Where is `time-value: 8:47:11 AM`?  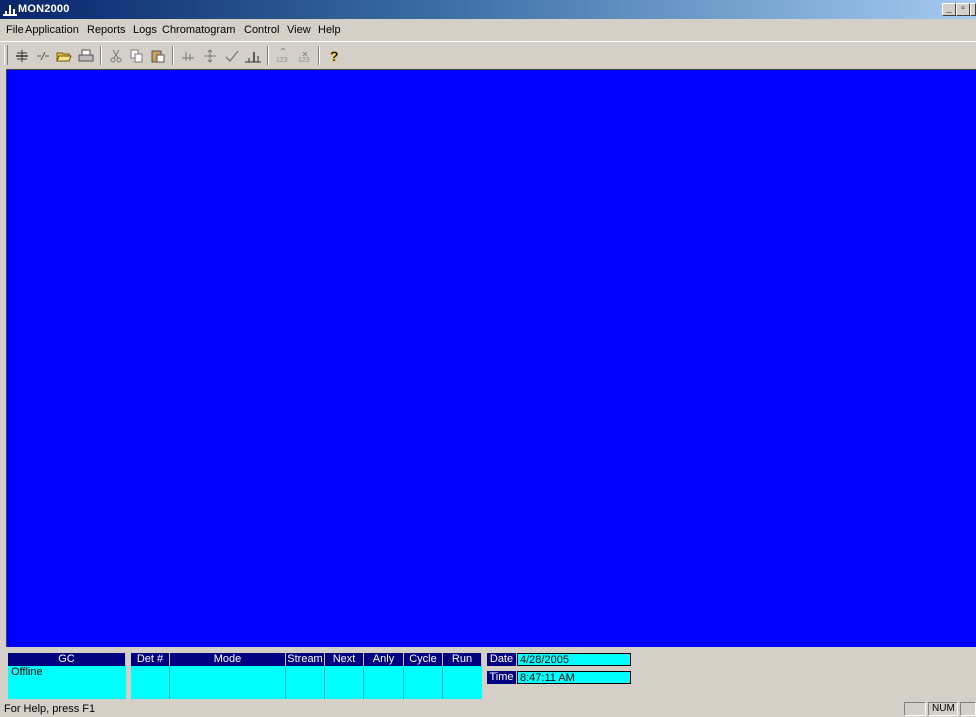 time-value: 8:47:11 AM is located at coordinates (574, 677).